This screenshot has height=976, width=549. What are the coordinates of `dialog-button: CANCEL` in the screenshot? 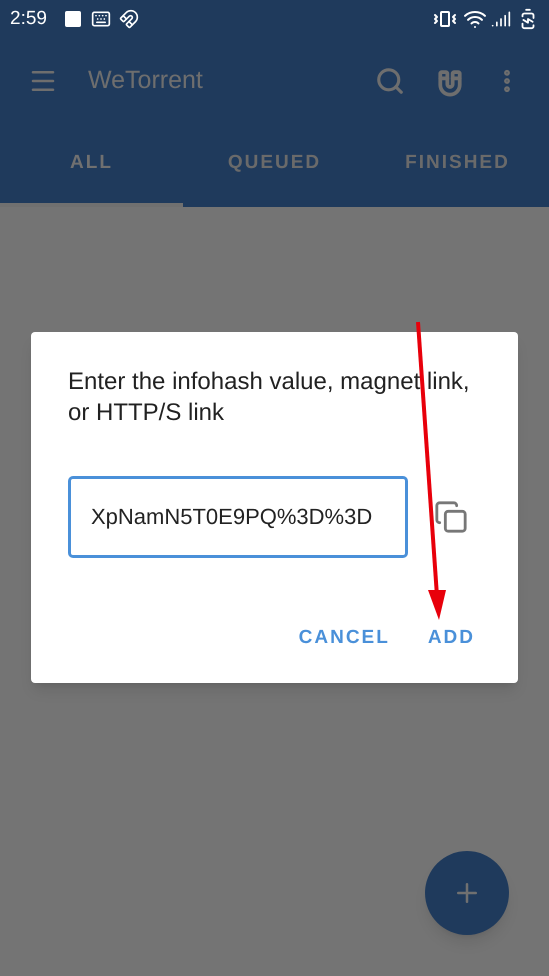 It's located at (344, 638).